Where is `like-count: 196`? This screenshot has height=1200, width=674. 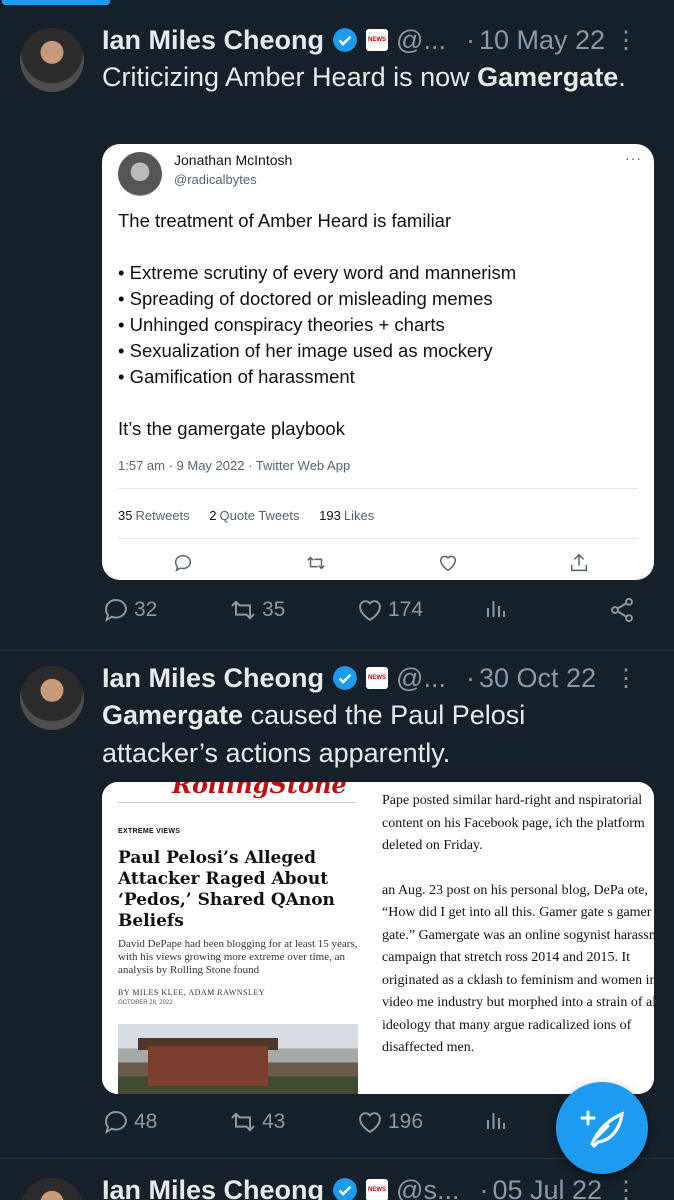
like-count: 196 is located at coordinates (406, 1121).